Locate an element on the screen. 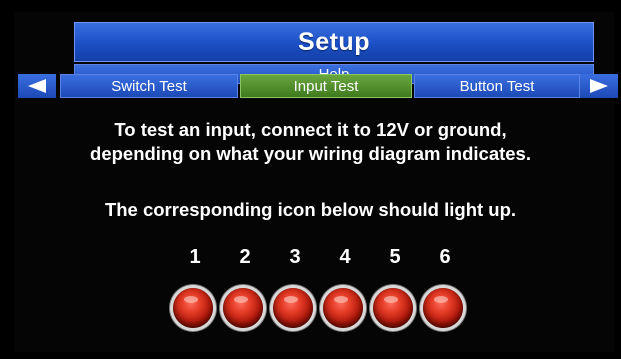 The width and height of the screenshot is (621, 359). input-indicator-3: 3 is located at coordinates (295, 291).